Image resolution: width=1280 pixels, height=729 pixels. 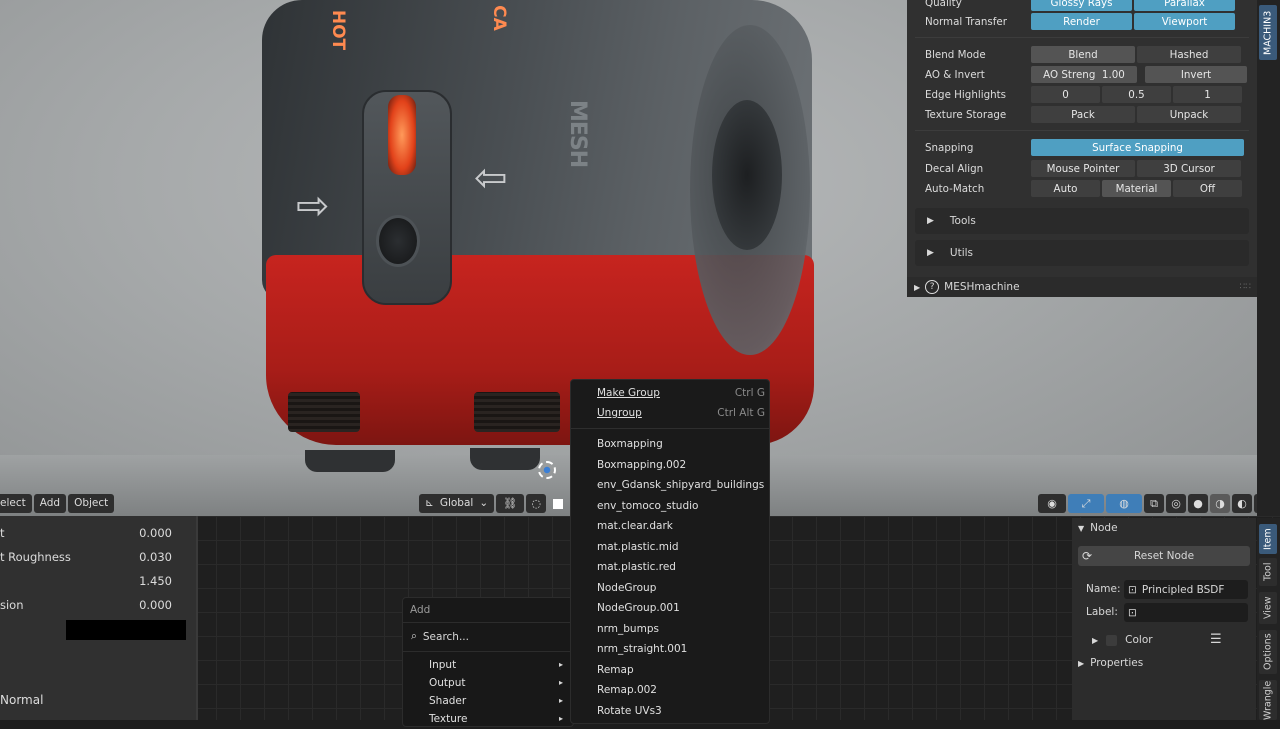 I want to click on group-item: mat.plastic.mid, so click(x=638, y=547).